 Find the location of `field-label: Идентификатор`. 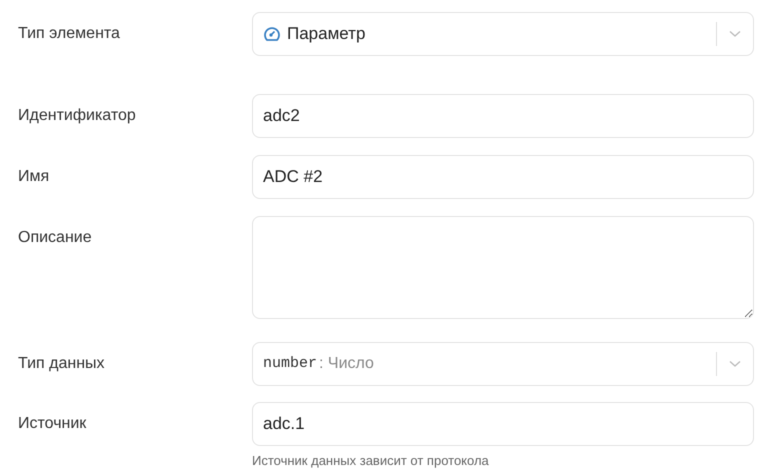

field-label: Идентификатор is located at coordinates (77, 116).